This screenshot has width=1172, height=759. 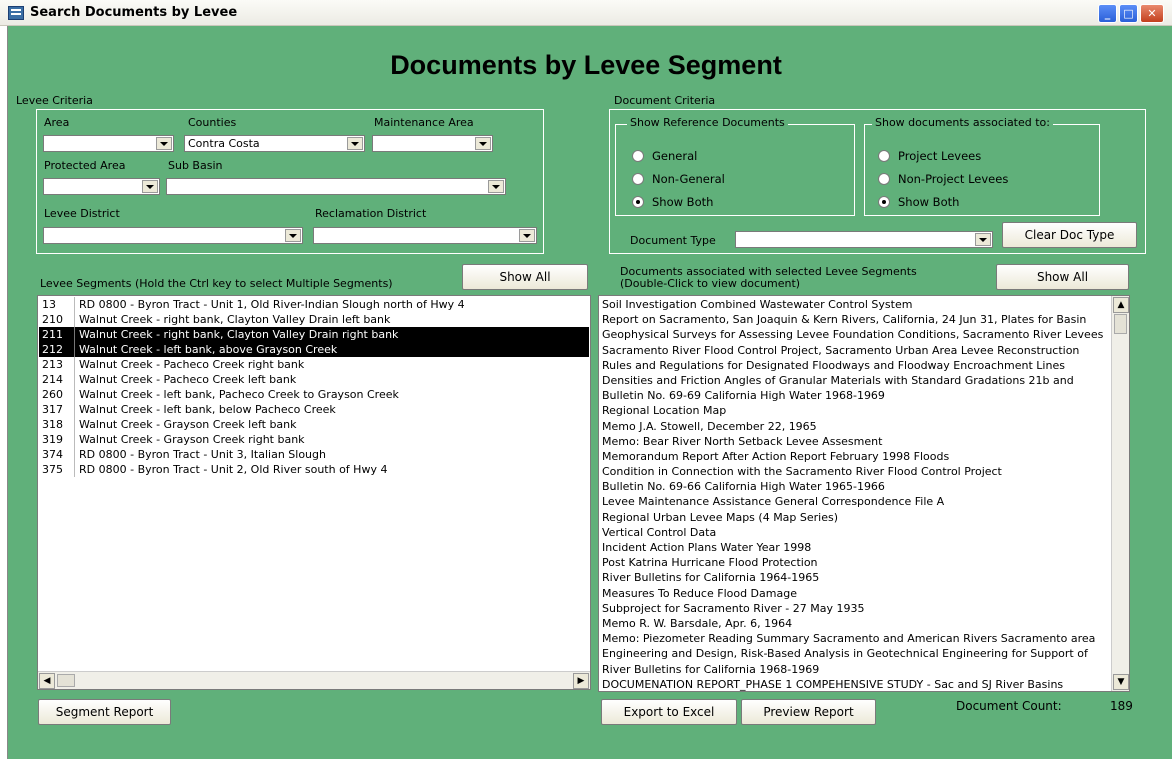 I want to click on document-row: Measures To Reduce Flood Damage, so click(x=856, y=593).